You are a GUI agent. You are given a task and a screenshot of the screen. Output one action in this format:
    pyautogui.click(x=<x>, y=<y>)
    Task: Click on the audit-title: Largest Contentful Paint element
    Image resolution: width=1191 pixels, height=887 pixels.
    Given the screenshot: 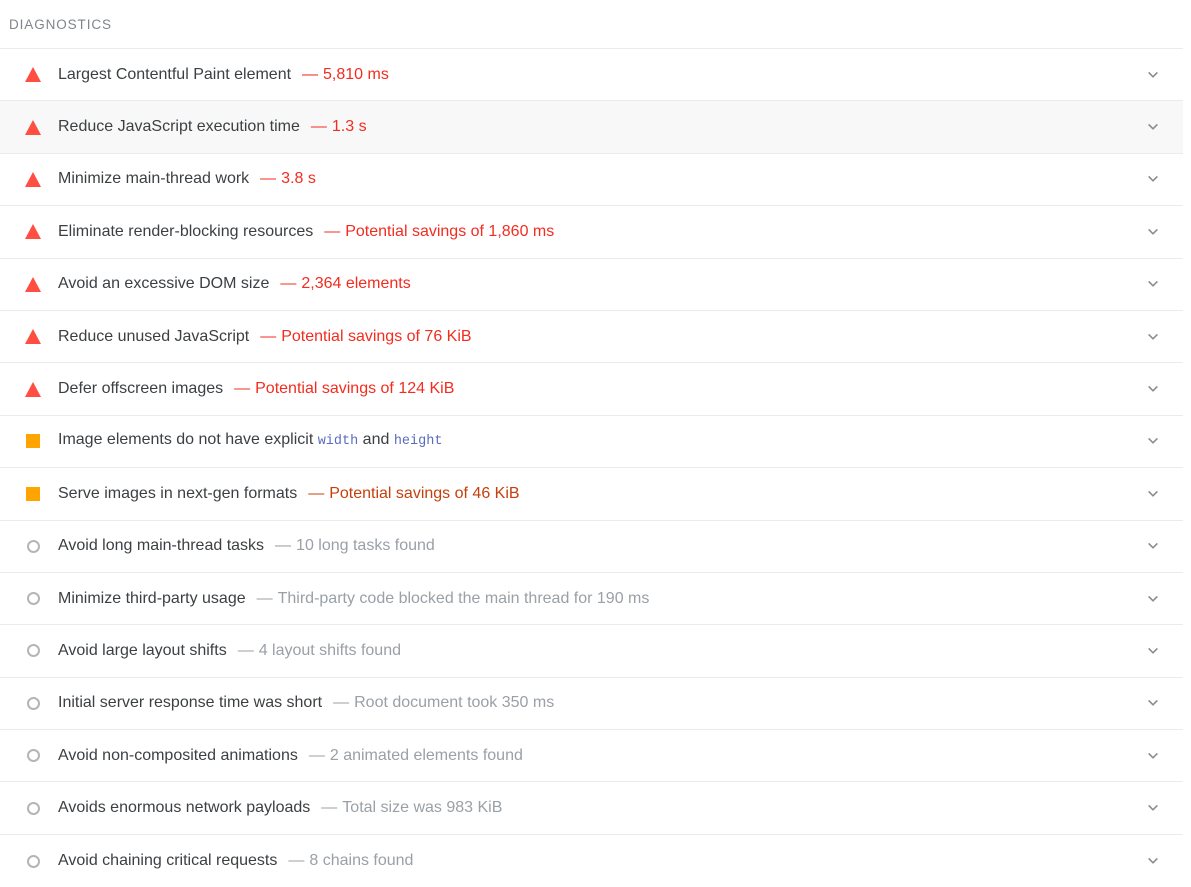 What is the action you would take?
    pyautogui.click(x=174, y=75)
    